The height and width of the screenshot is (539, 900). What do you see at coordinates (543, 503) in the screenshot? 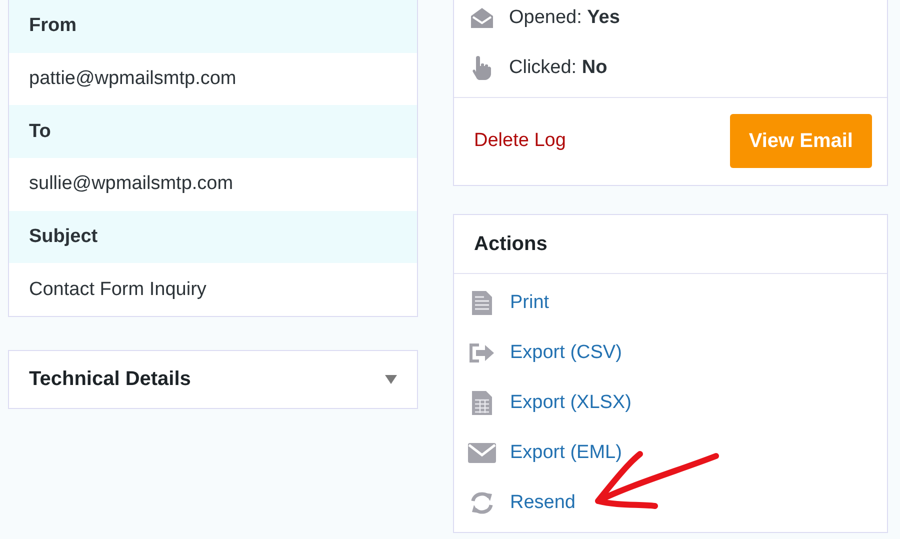
I see `action-link: Resend` at bounding box center [543, 503].